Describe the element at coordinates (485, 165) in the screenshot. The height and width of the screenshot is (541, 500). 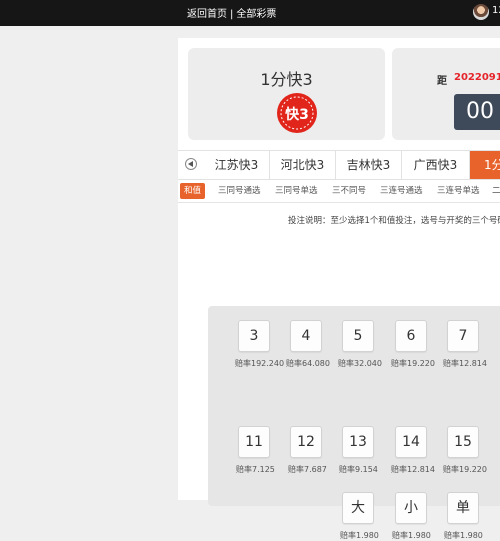
I see `tab-1min: 1分` at that location.